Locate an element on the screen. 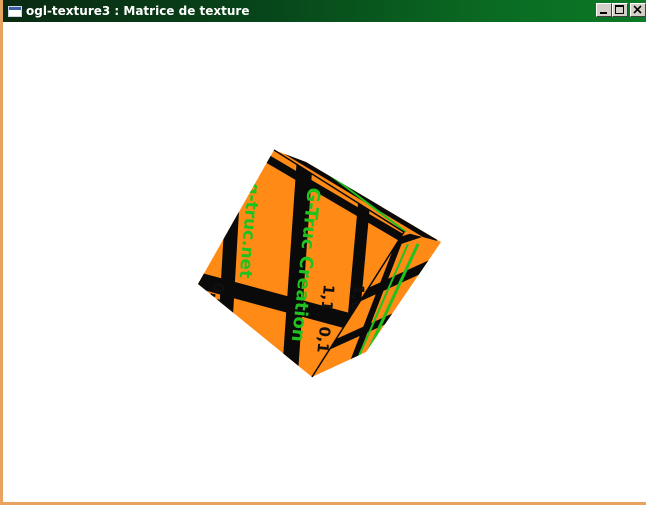  minimize-button is located at coordinates (604, 10).